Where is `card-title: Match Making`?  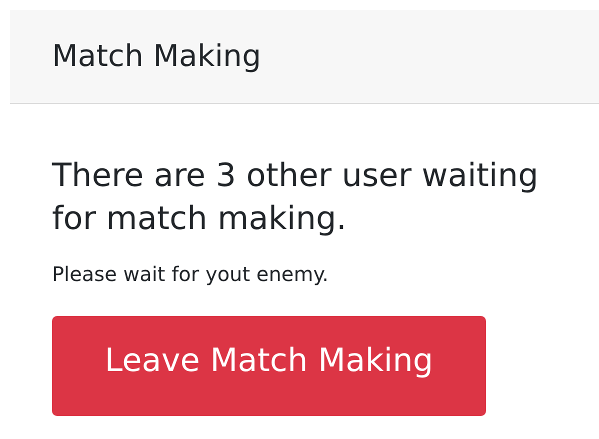 card-title: Match Making is located at coordinates (157, 56).